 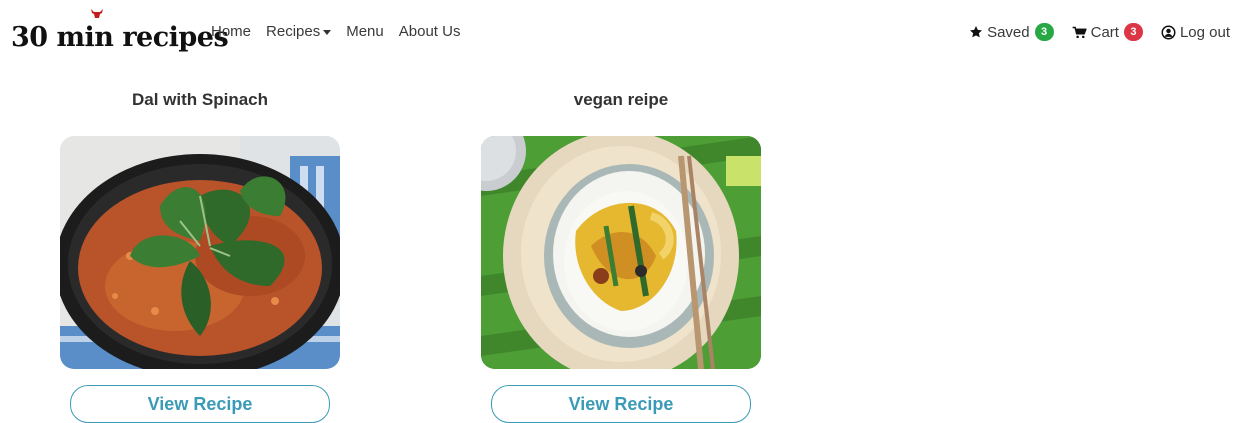 I want to click on user-nav: Saved 3 Cart 3 Log out, so click(x=1090, y=32).